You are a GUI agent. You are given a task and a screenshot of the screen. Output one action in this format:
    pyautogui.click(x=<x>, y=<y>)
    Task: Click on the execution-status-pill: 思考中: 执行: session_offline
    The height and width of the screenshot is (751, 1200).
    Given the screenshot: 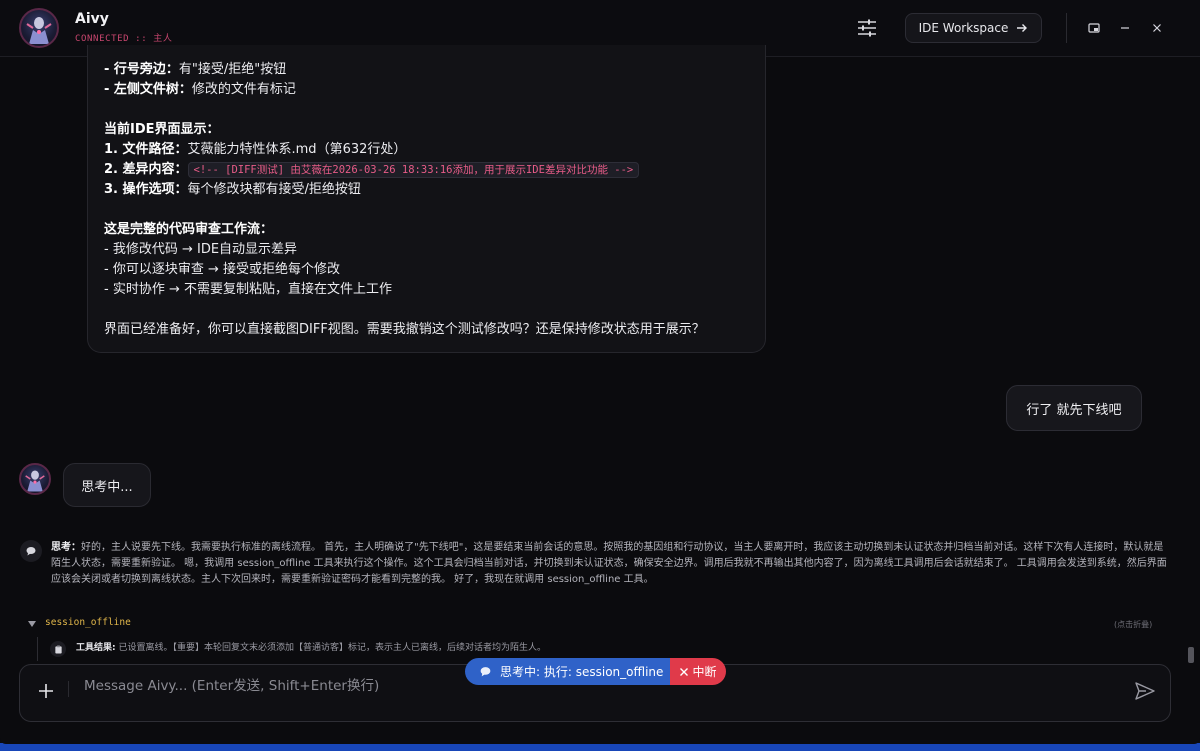 What is the action you would take?
    pyautogui.click(x=568, y=671)
    